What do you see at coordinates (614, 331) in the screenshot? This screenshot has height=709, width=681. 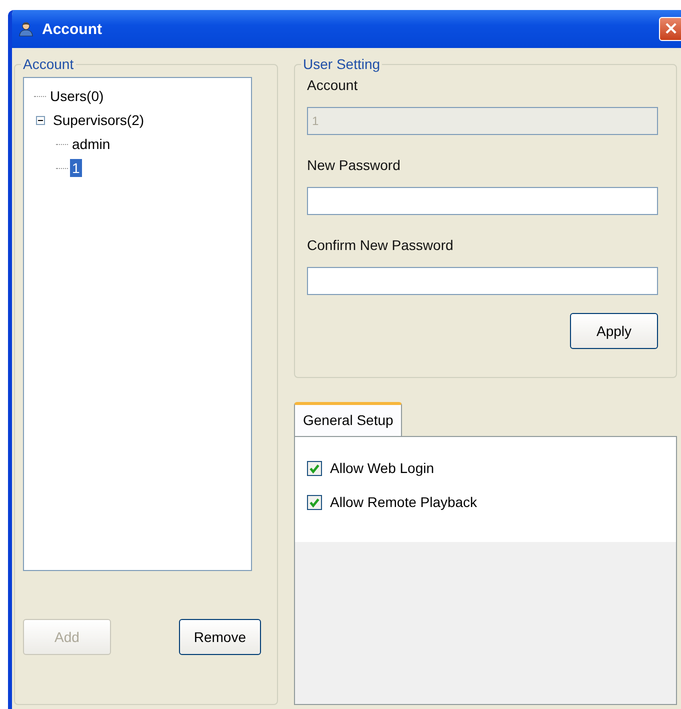 I see `apply-button: Apply` at bounding box center [614, 331].